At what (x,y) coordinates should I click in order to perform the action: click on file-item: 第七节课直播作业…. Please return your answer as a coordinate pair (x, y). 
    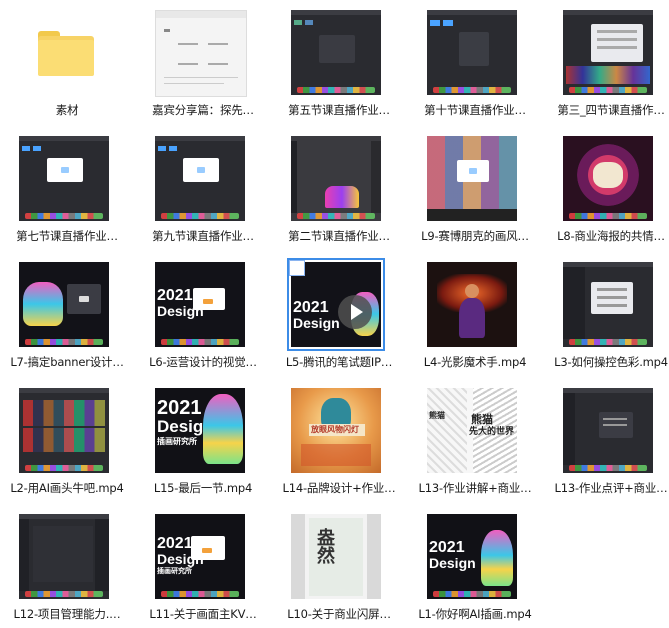
    Looking at the image, I should click on (67, 188).